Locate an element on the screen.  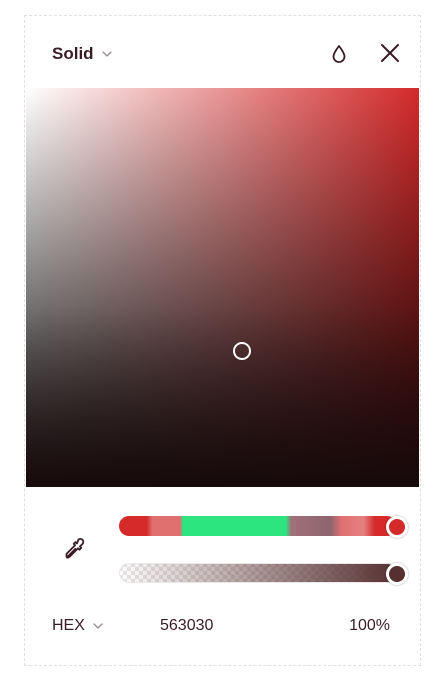
drop-button is located at coordinates (339, 54).